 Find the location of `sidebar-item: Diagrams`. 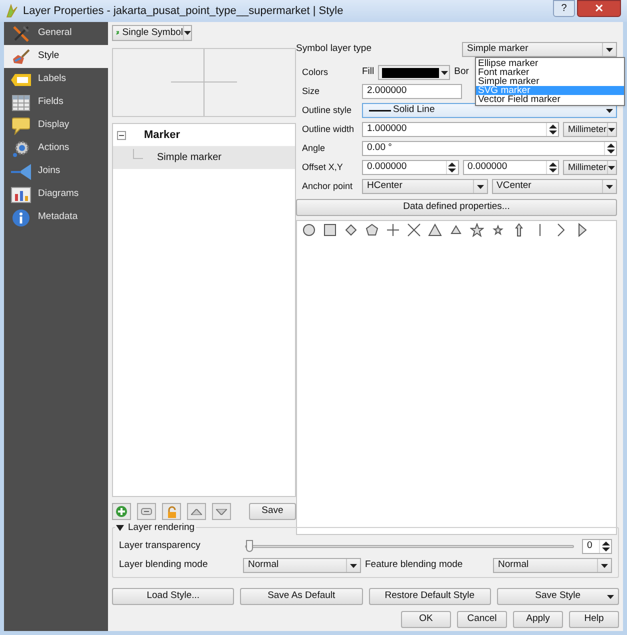

sidebar-item: Diagrams is located at coordinates (56, 194).